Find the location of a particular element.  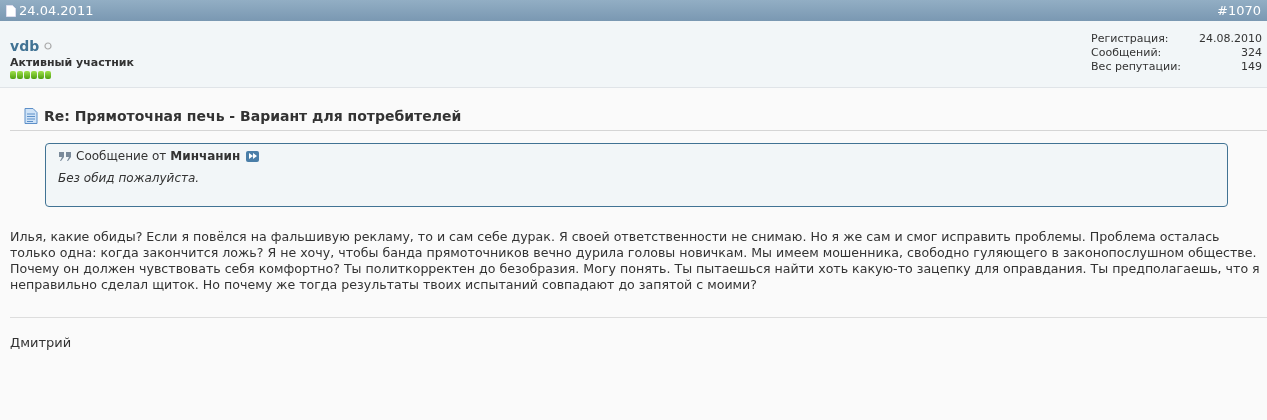

quote-text: Без обид пожалуйста. is located at coordinates (129, 178).